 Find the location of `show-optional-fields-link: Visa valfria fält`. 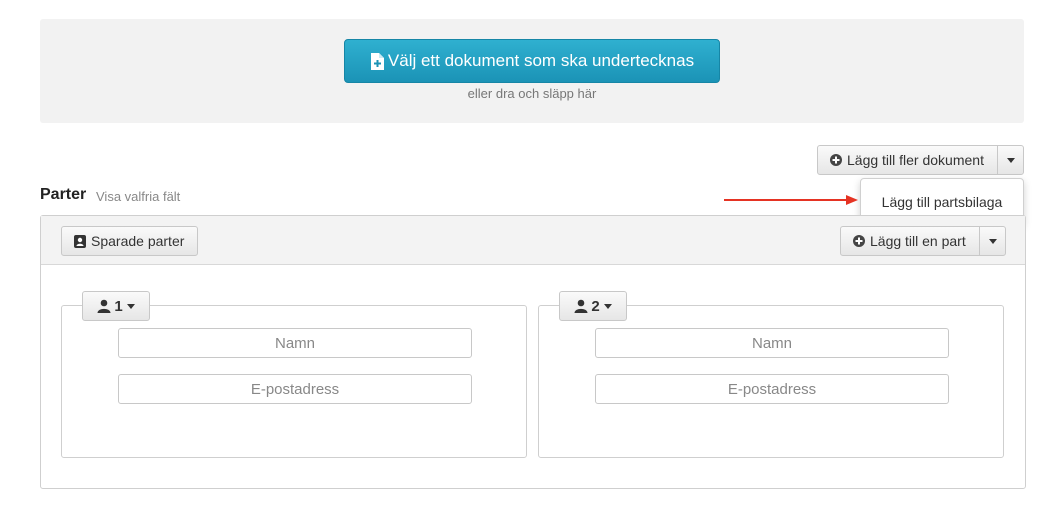

show-optional-fields-link: Visa valfria fält is located at coordinates (138, 196).